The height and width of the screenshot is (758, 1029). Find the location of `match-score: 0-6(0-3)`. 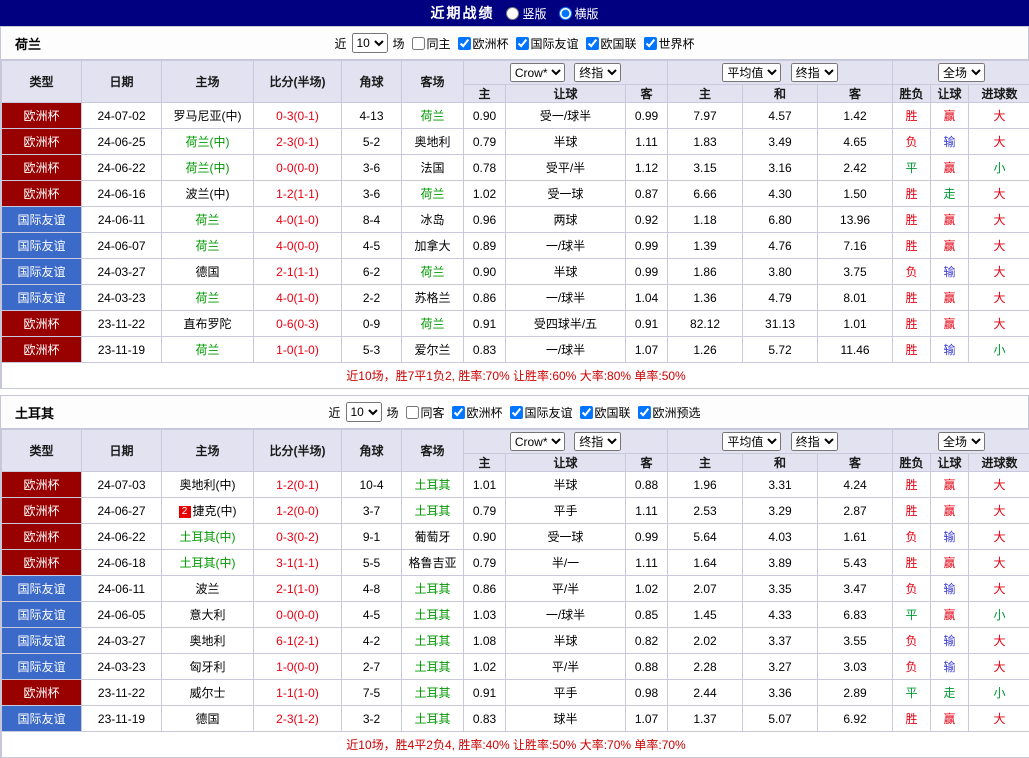

match-score: 0-6(0-3) is located at coordinates (298, 324).